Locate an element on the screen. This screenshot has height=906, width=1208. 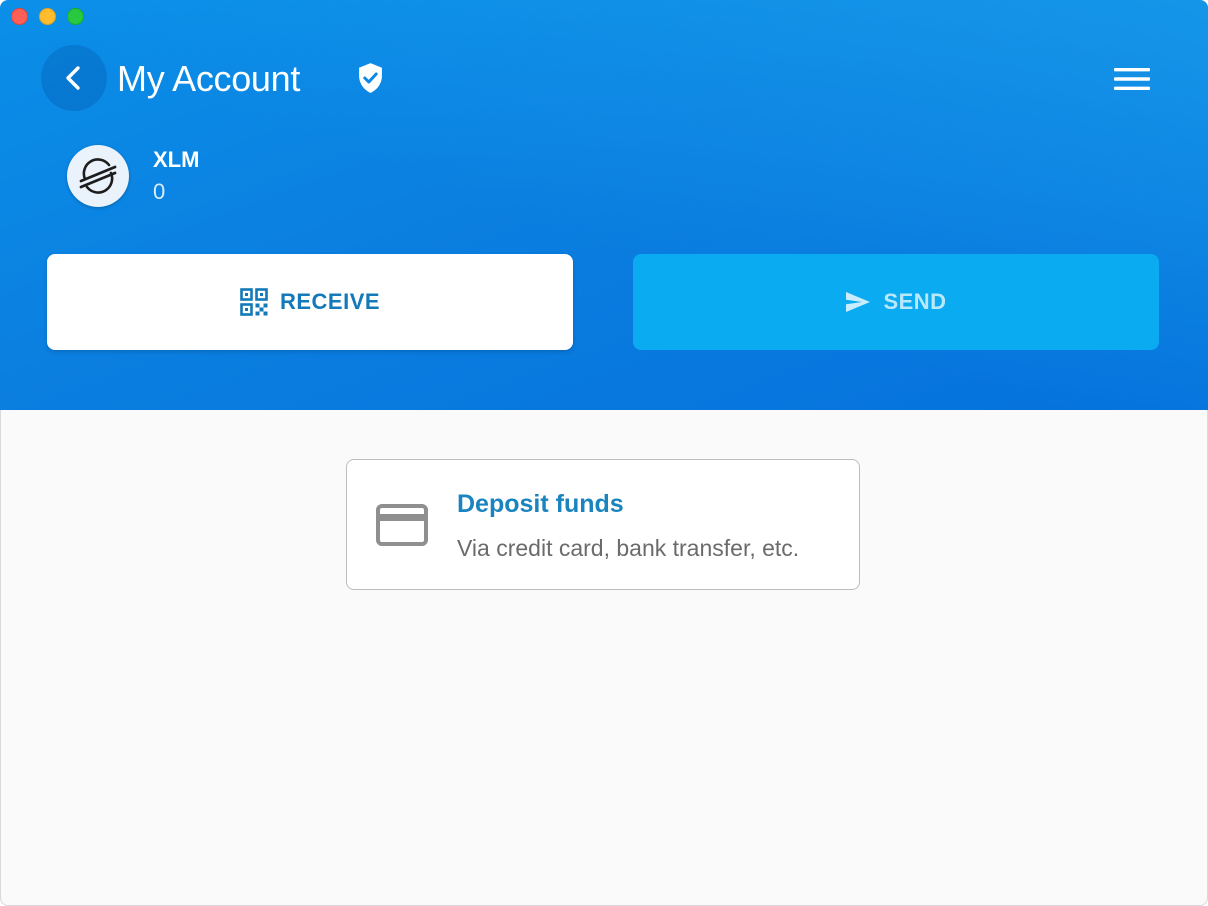
asset-balance: 0 is located at coordinates (159, 191).